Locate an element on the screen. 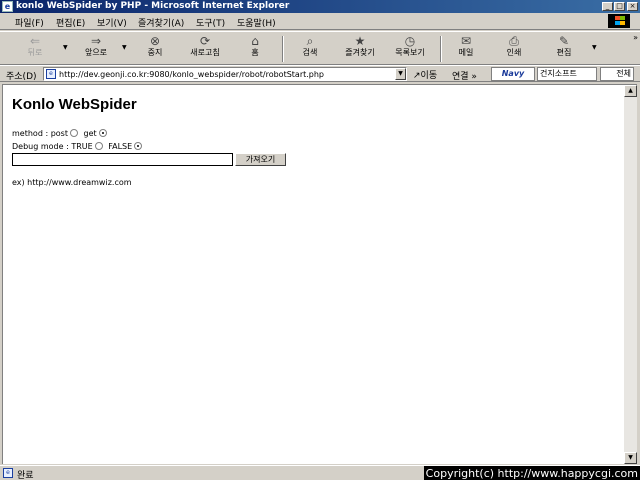  forward-dropdown-icon: ▼ is located at coordinates (124, 47).